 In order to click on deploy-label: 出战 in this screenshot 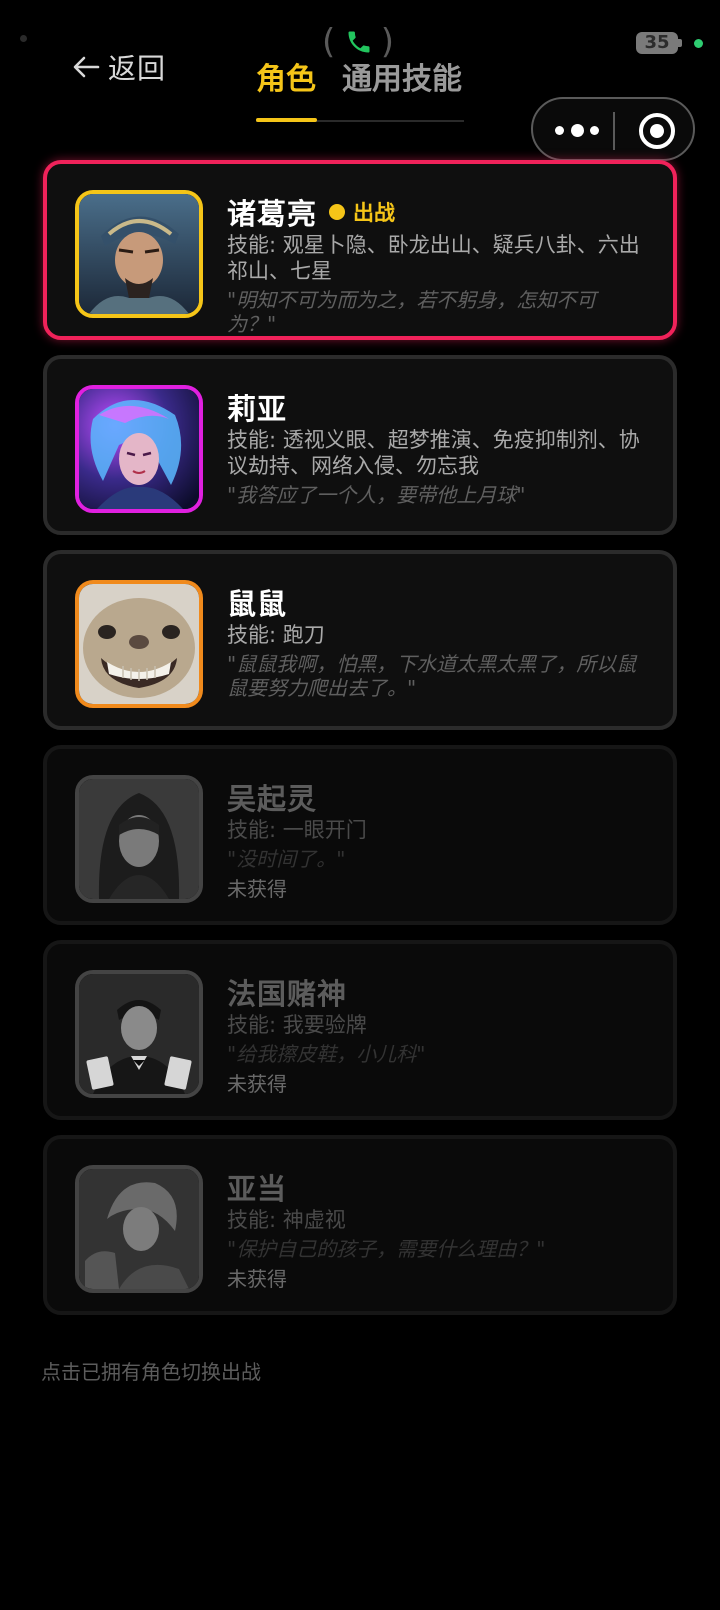, I will do `click(374, 213)`.